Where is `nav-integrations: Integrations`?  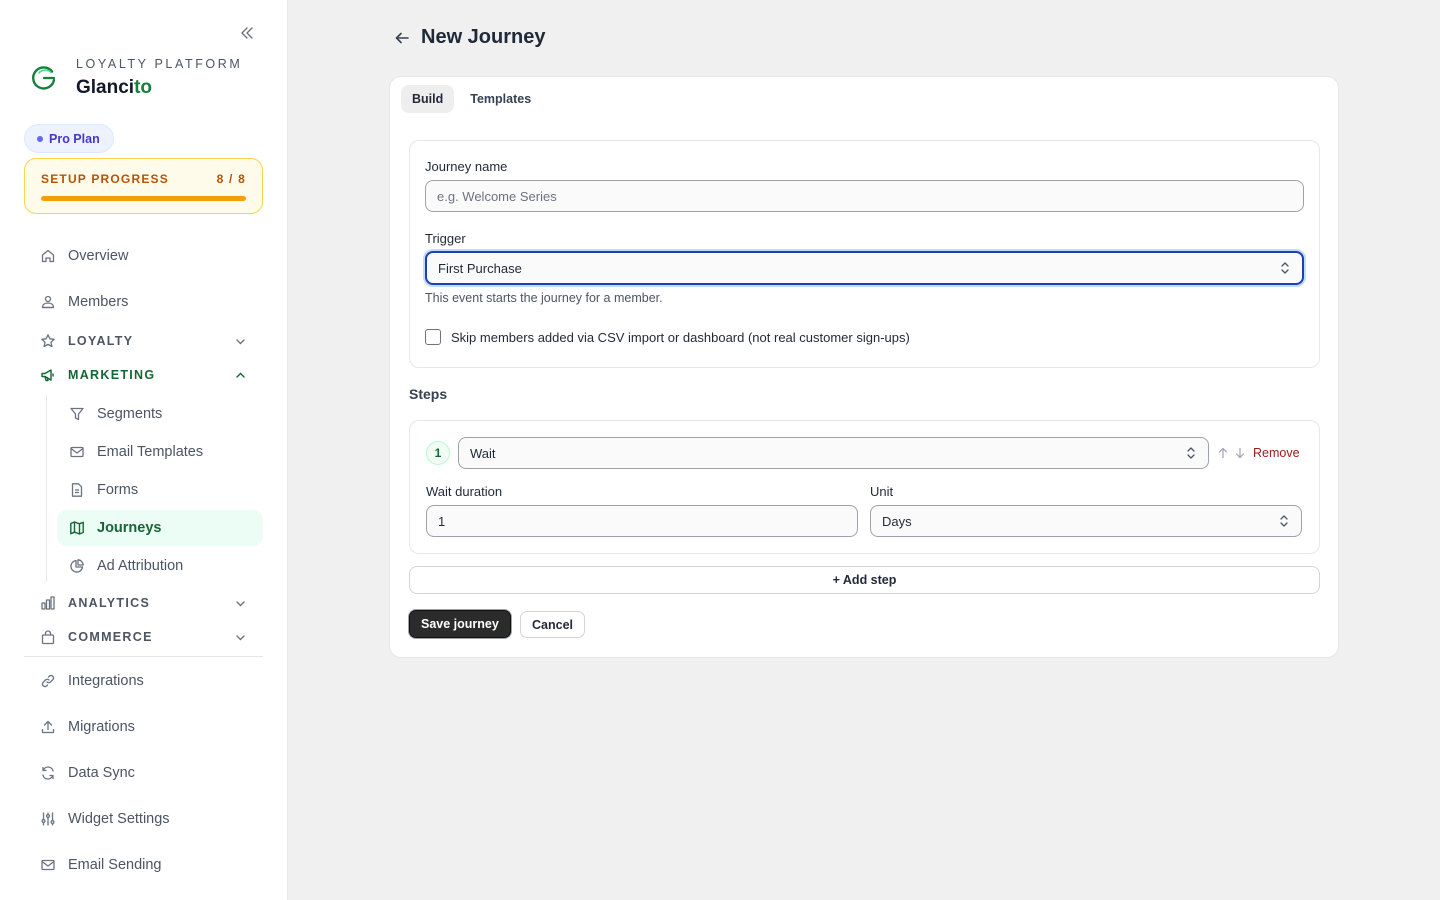 nav-integrations: Integrations is located at coordinates (143, 681).